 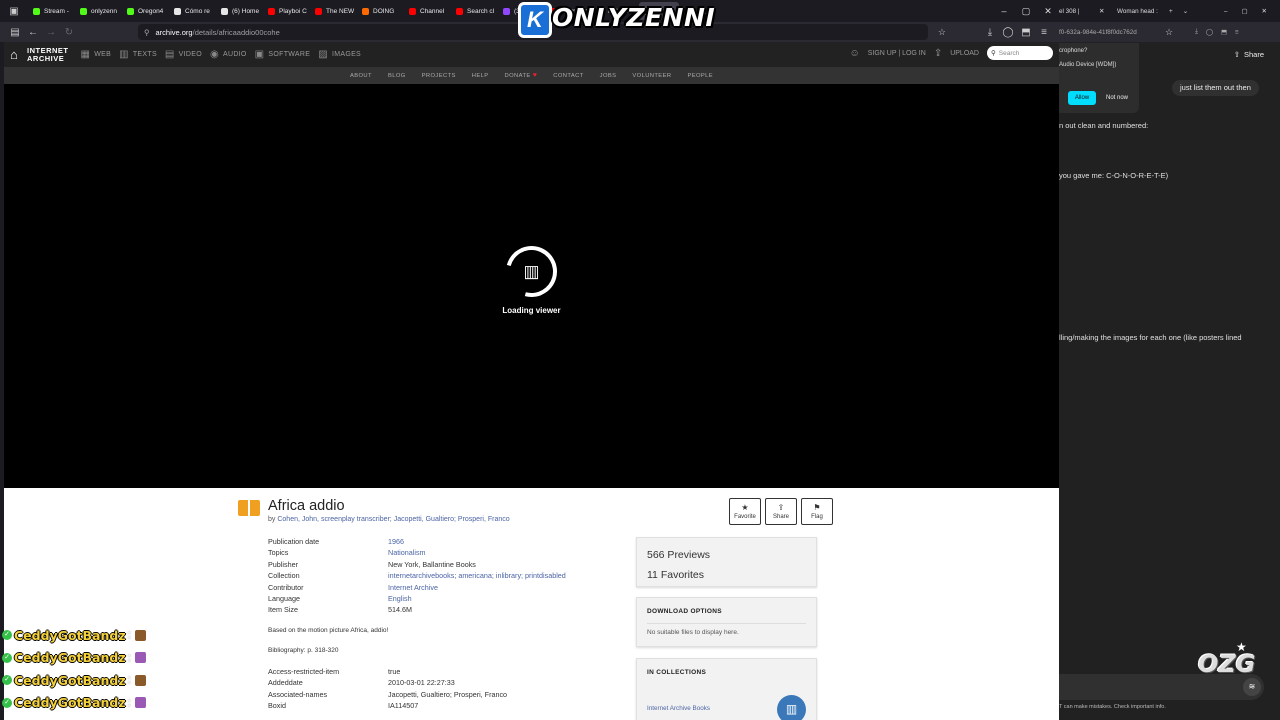 What do you see at coordinates (426, 11) in the screenshot?
I see `browser-tab: Channel` at bounding box center [426, 11].